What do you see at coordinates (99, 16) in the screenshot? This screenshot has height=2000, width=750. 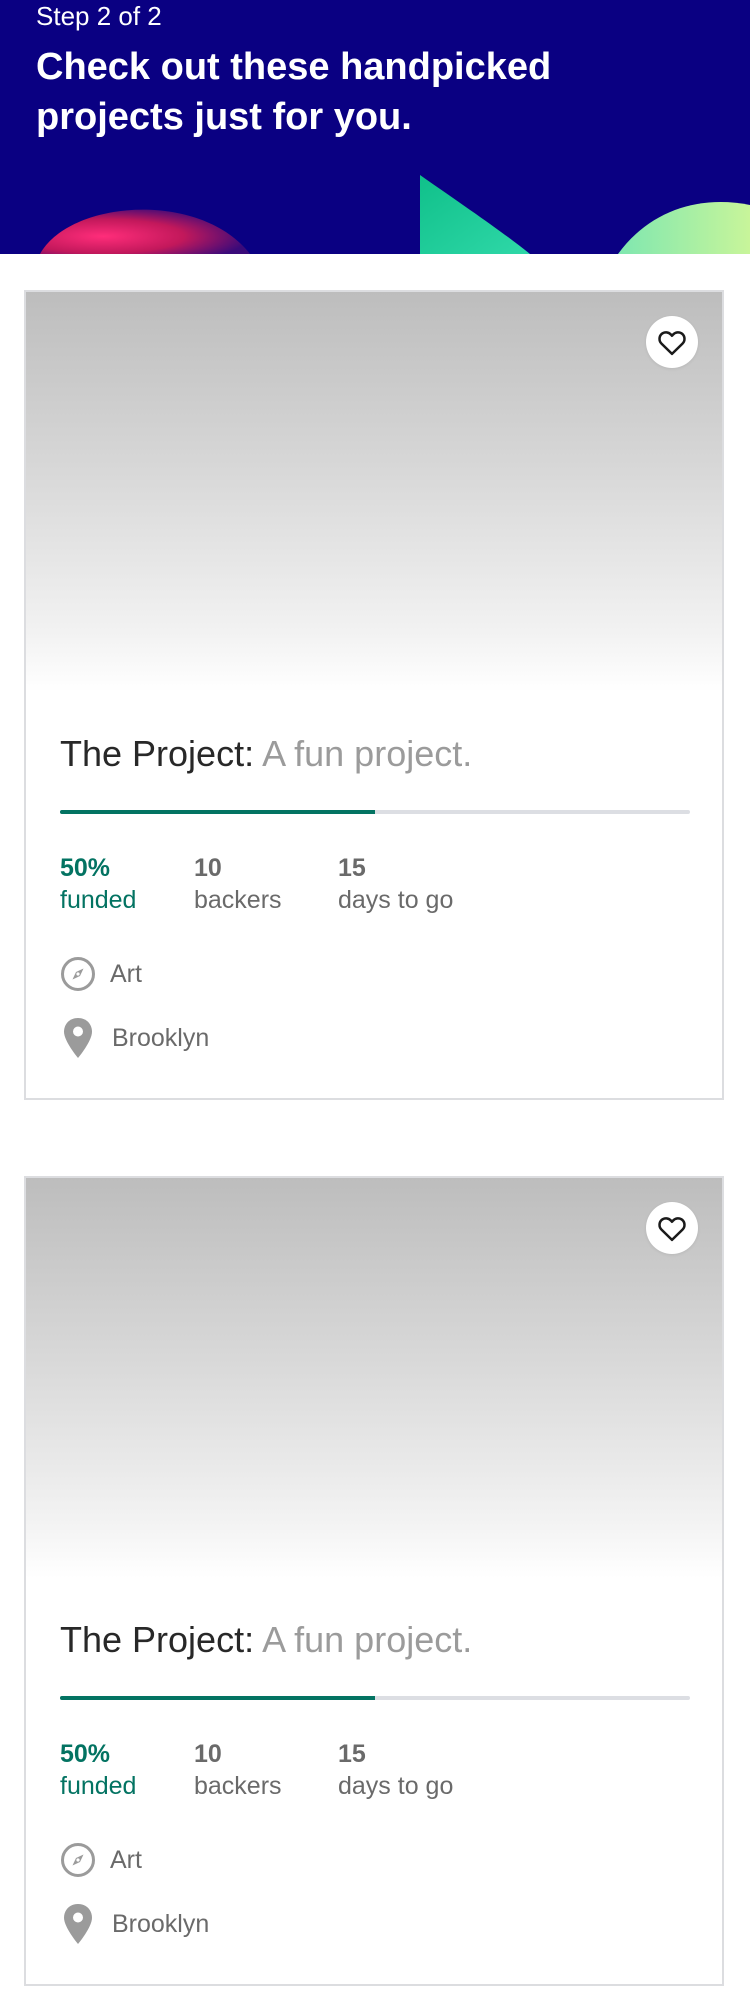 I see `step-indicator: Step 2 of 2` at bounding box center [99, 16].